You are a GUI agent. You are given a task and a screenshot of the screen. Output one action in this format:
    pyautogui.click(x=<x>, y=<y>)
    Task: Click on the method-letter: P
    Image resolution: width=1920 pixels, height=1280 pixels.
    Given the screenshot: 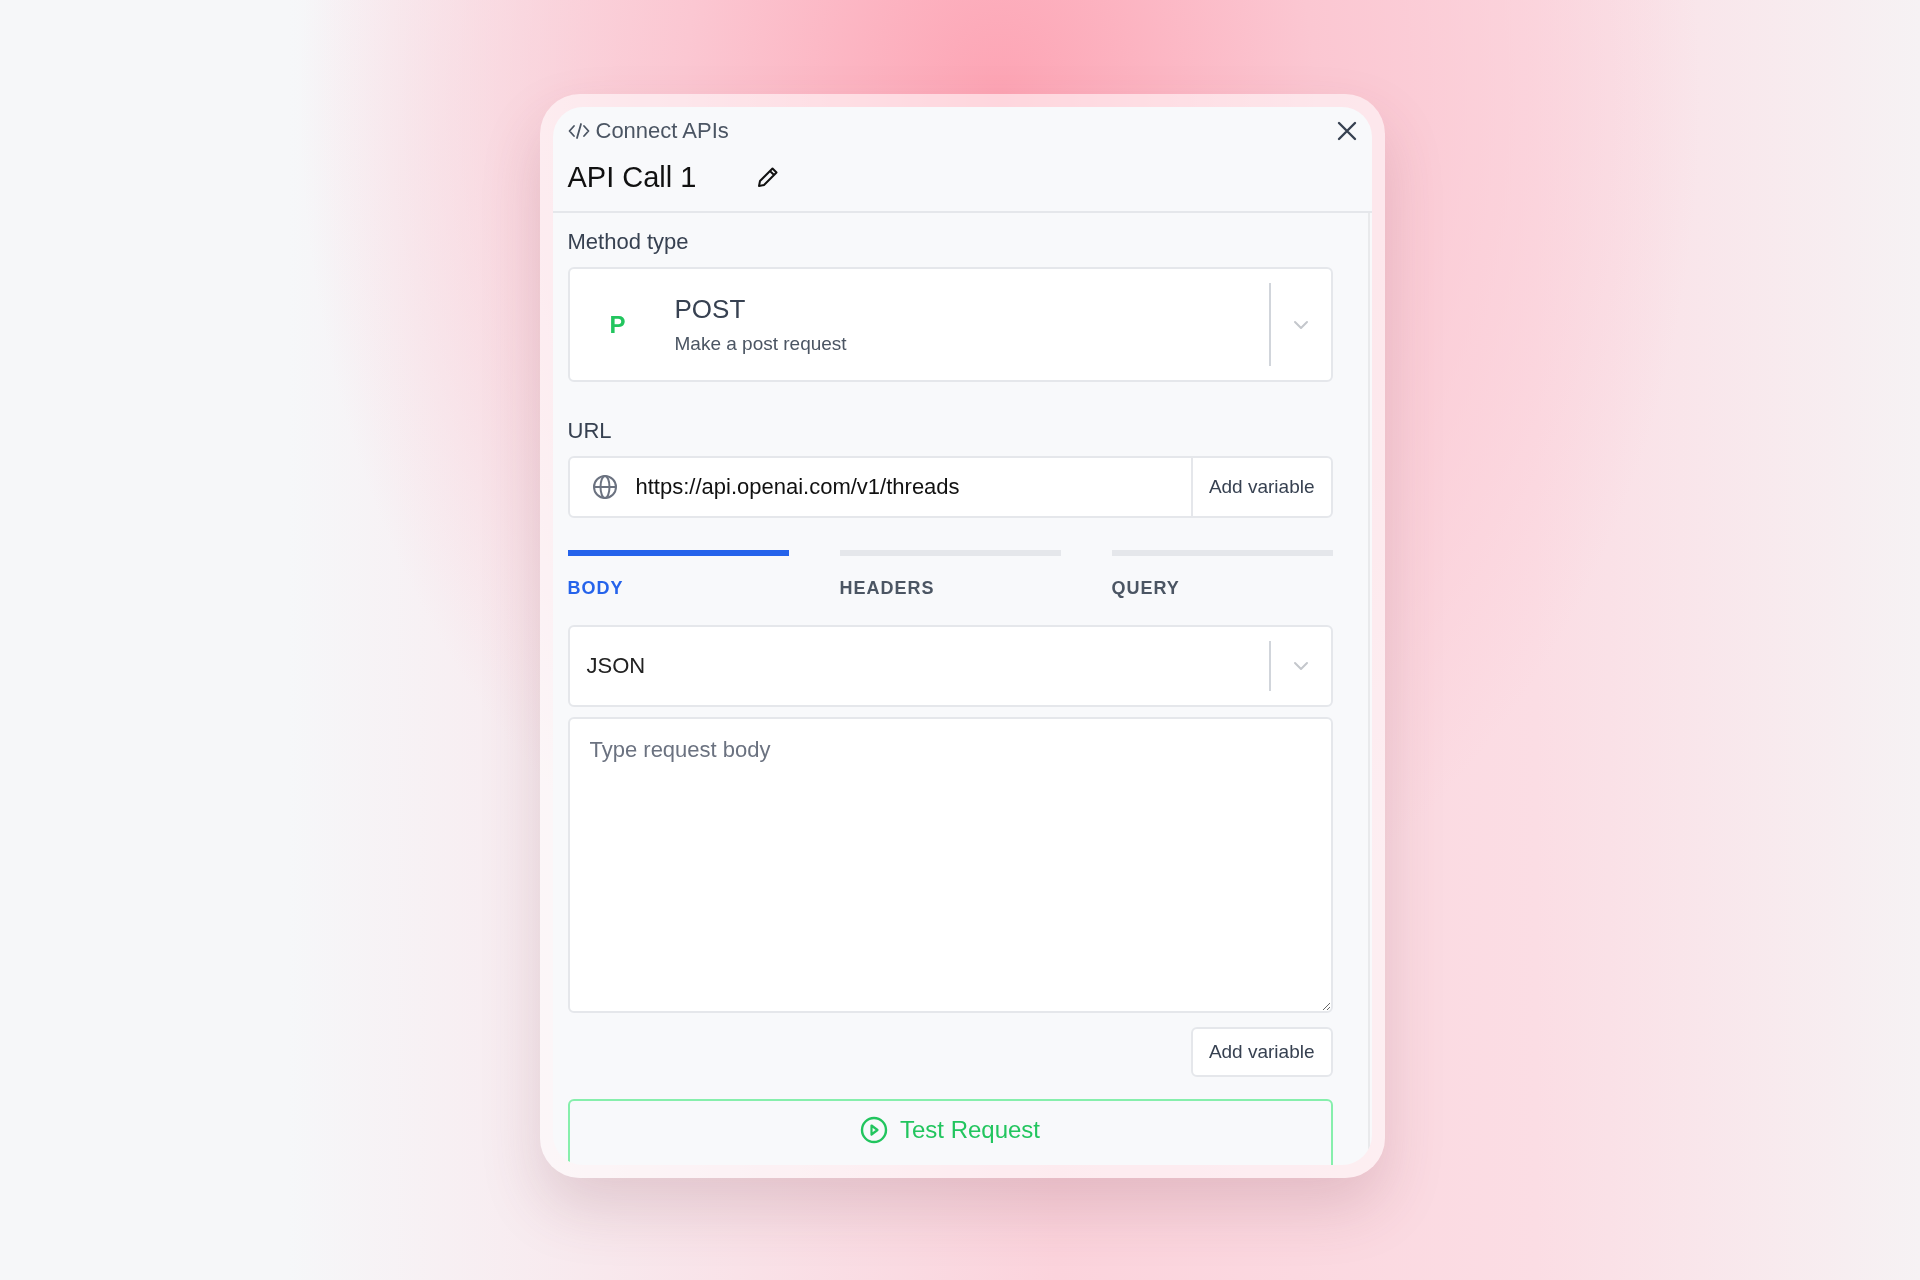 What is the action you would take?
    pyautogui.click(x=618, y=324)
    